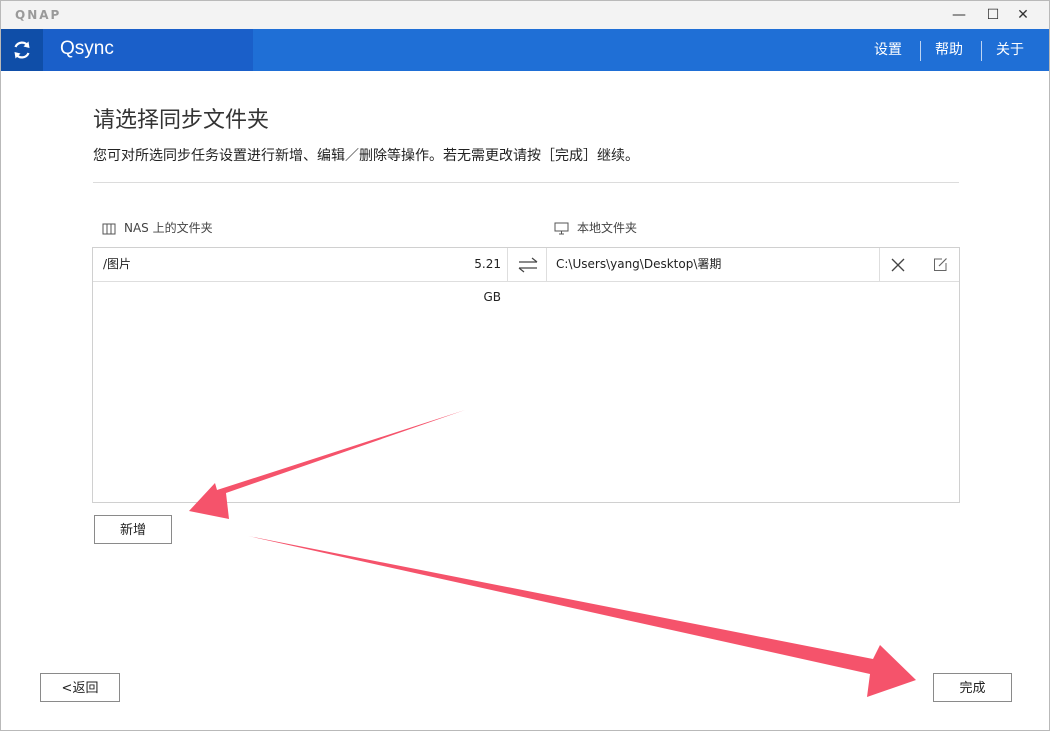  Describe the element at coordinates (1010, 50) in the screenshot. I see `menu-about: 关于` at that location.